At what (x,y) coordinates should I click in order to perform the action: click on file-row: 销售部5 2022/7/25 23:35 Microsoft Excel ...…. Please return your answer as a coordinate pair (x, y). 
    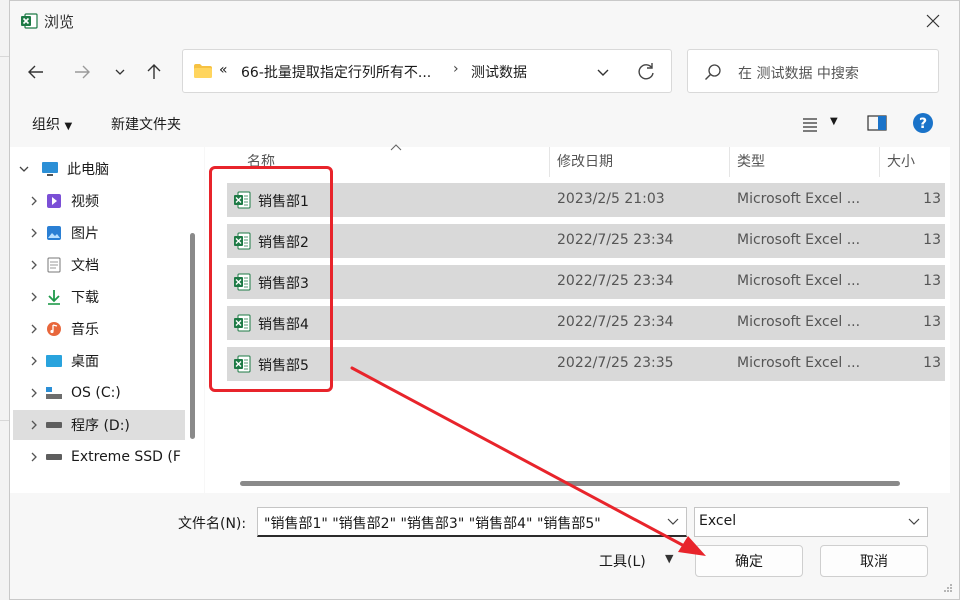
    Looking at the image, I should click on (586, 364).